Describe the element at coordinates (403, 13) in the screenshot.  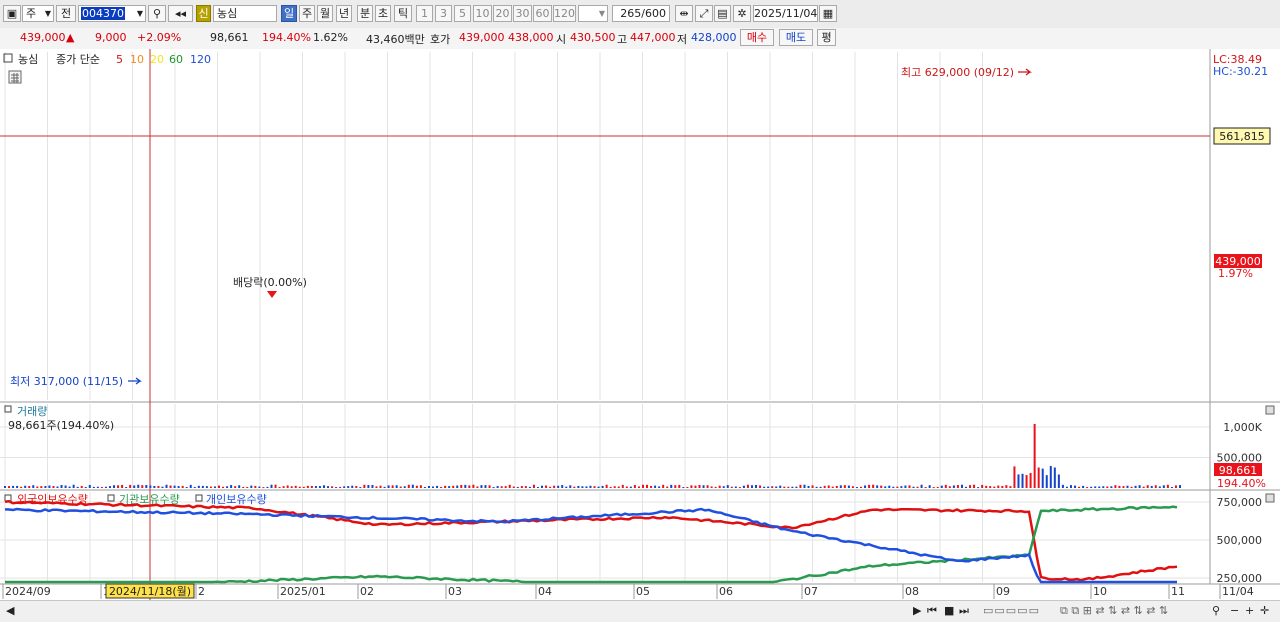
I see `period-tab-tick: 틱` at that location.